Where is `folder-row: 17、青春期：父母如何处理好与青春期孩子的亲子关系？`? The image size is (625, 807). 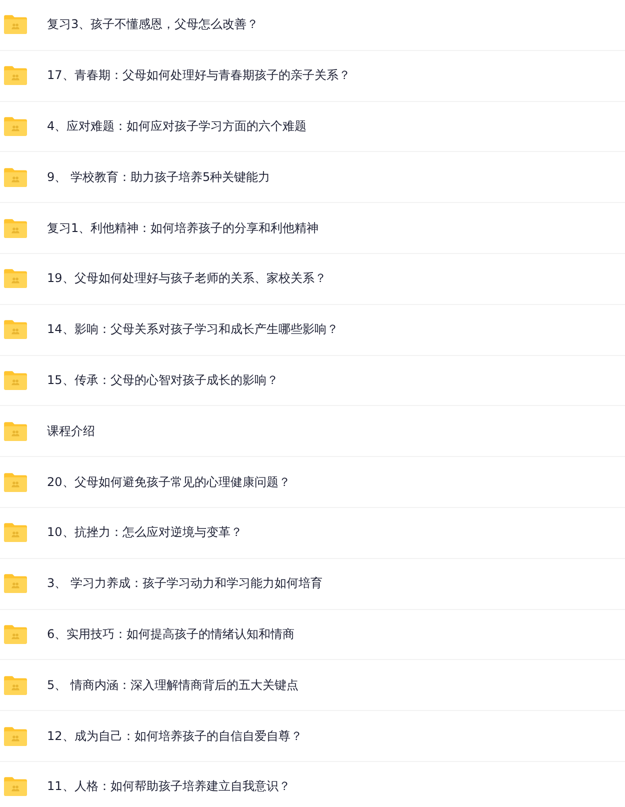 folder-row: 17、青春期：父母如何处理好与青春期孩子的亲子关系？ is located at coordinates (312, 76).